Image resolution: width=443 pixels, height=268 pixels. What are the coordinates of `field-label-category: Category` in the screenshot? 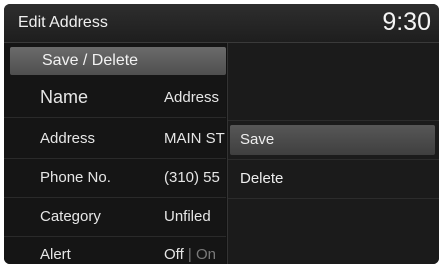 It's located at (70, 216).